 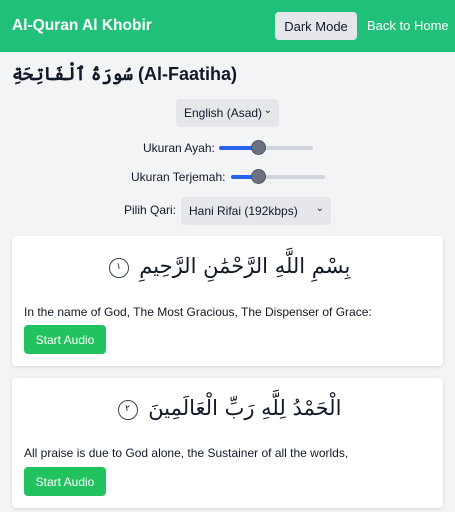 I want to click on dark-mode-button: Dark Mode, so click(x=316, y=26).